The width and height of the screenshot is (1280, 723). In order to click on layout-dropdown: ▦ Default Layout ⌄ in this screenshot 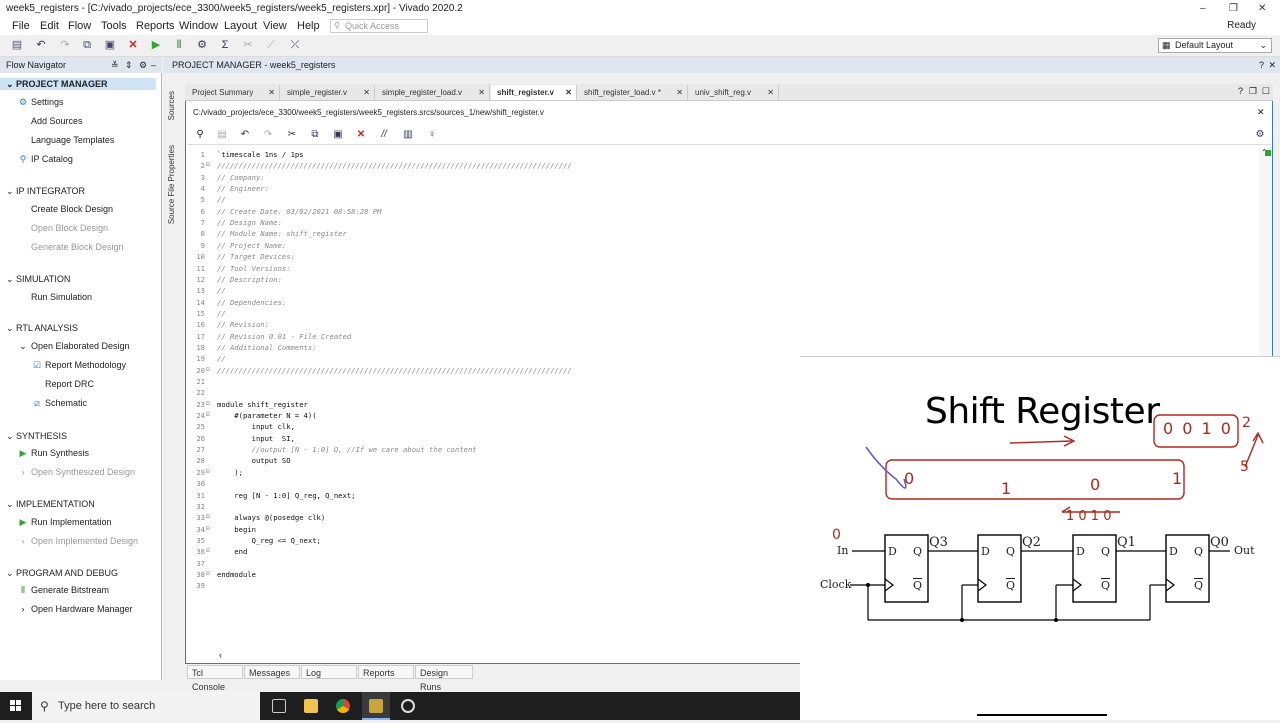, I will do `click(1215, 45)`.